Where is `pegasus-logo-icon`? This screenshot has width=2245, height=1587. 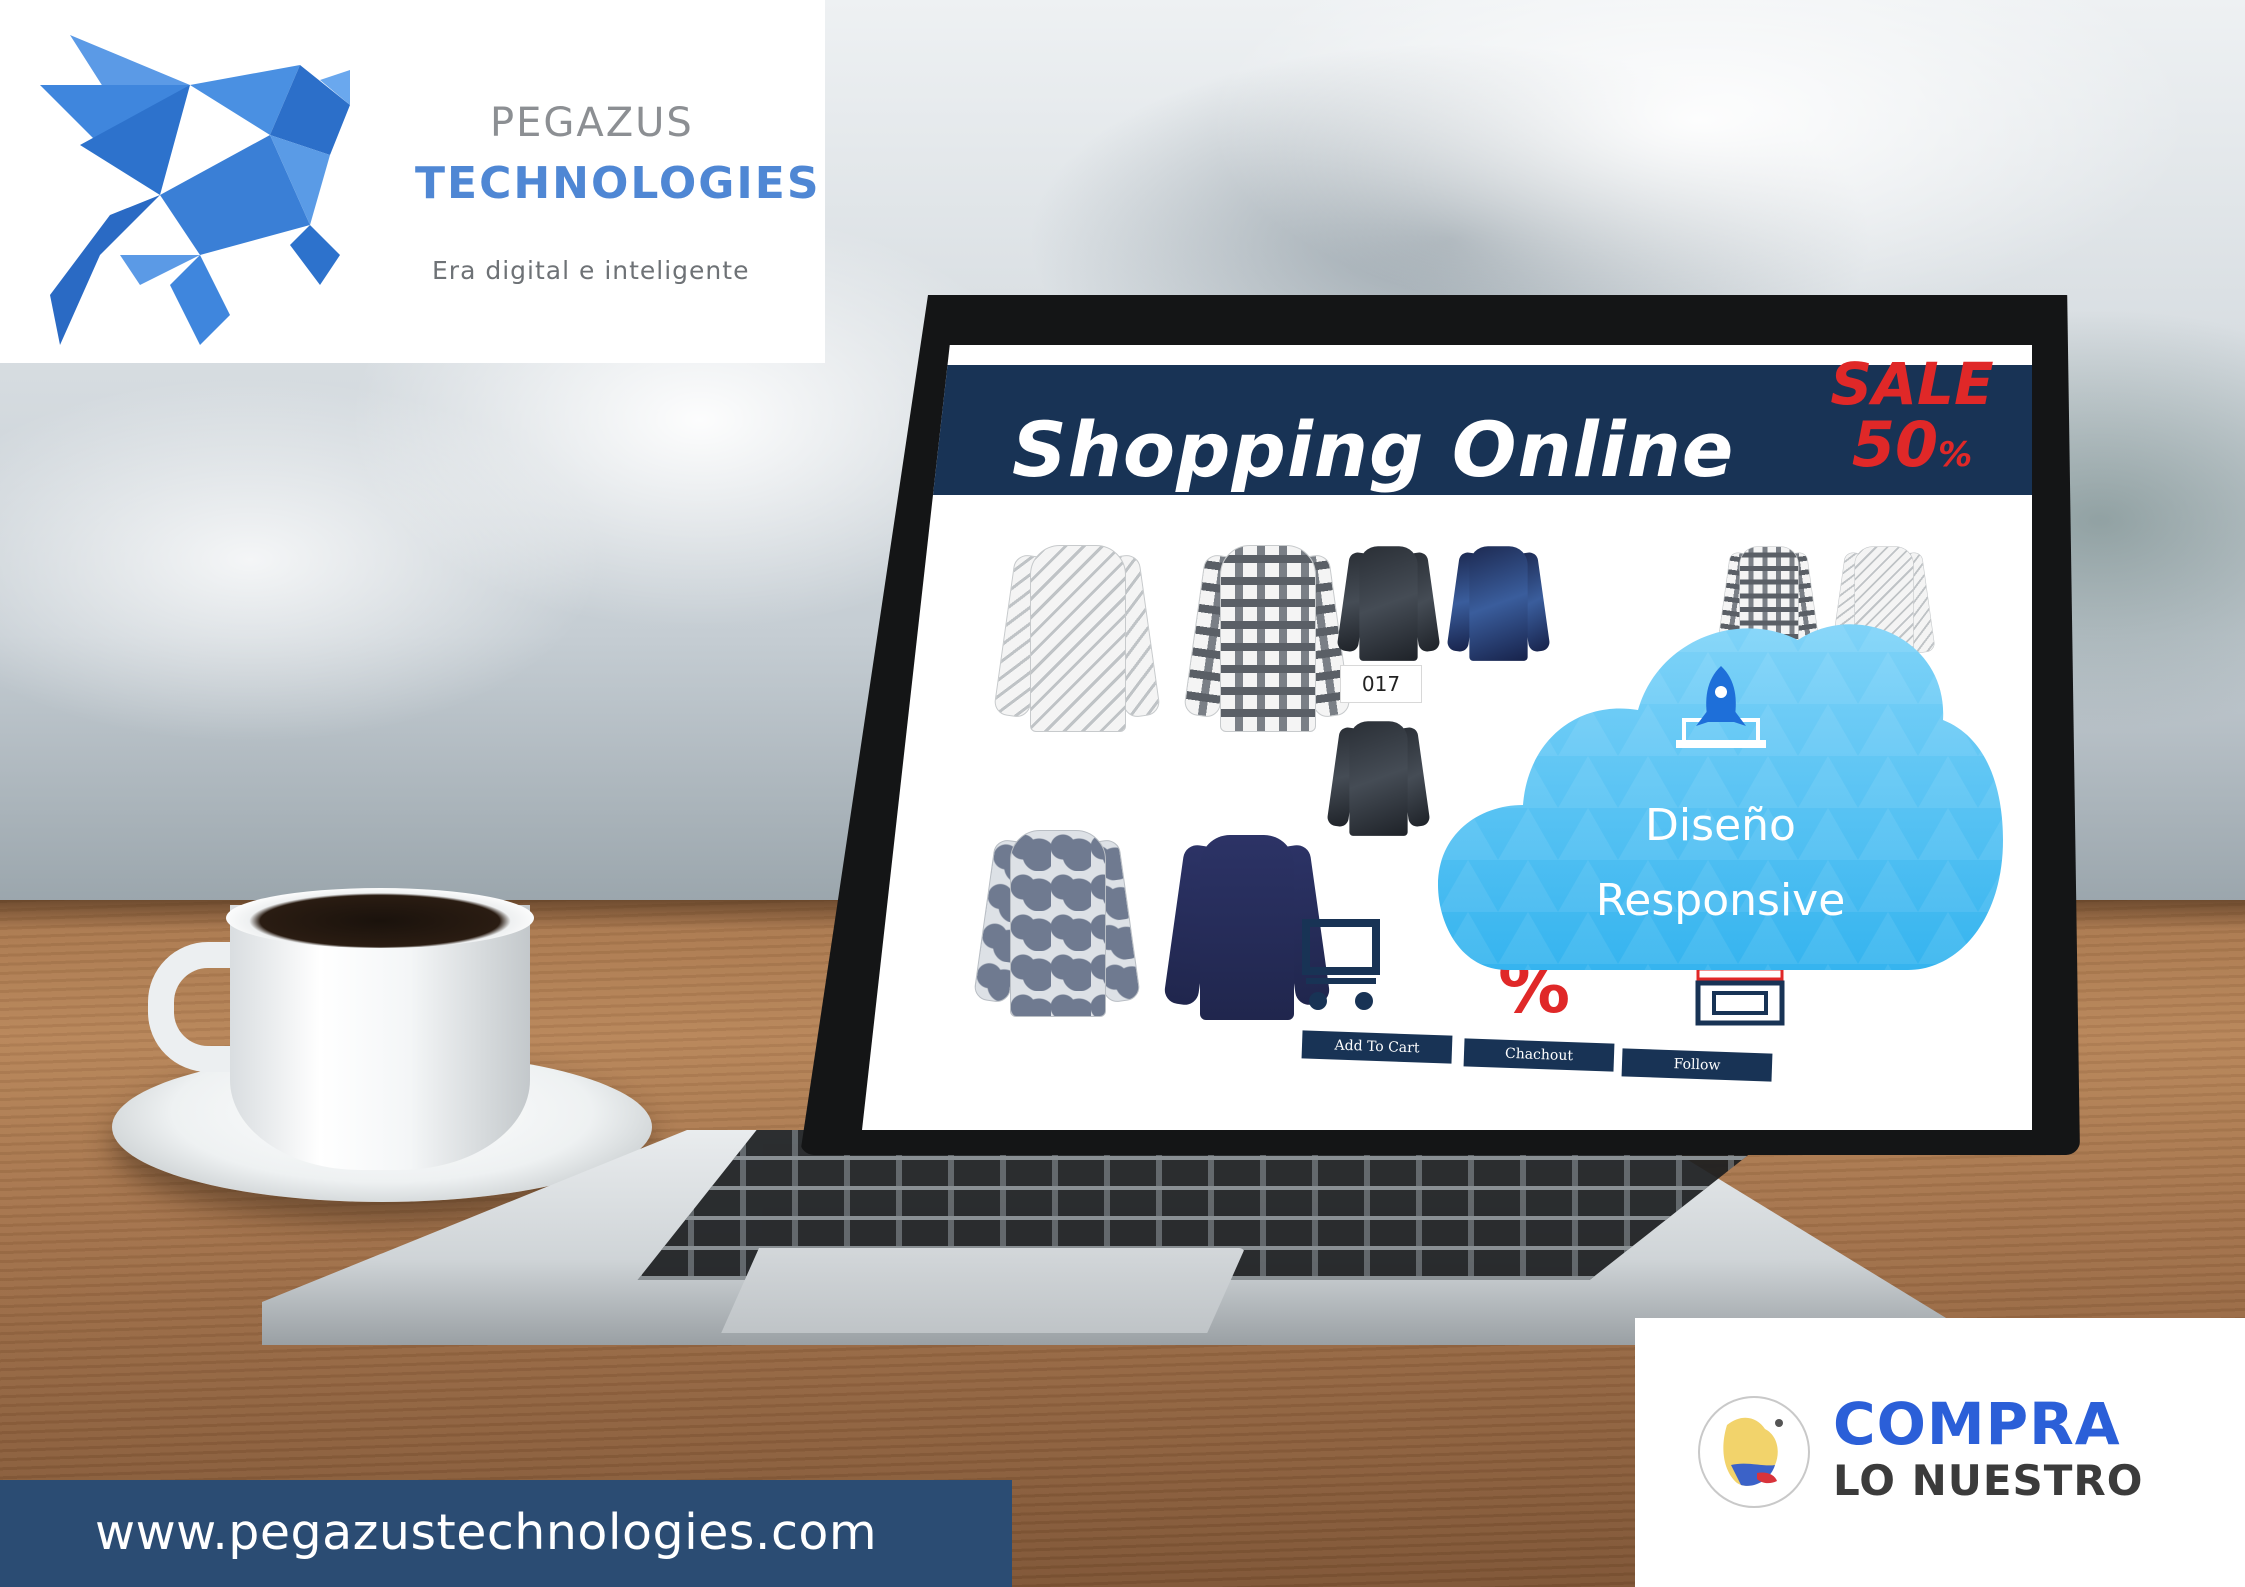 pegasus-logo-icon is located at coordinates (195, 190).